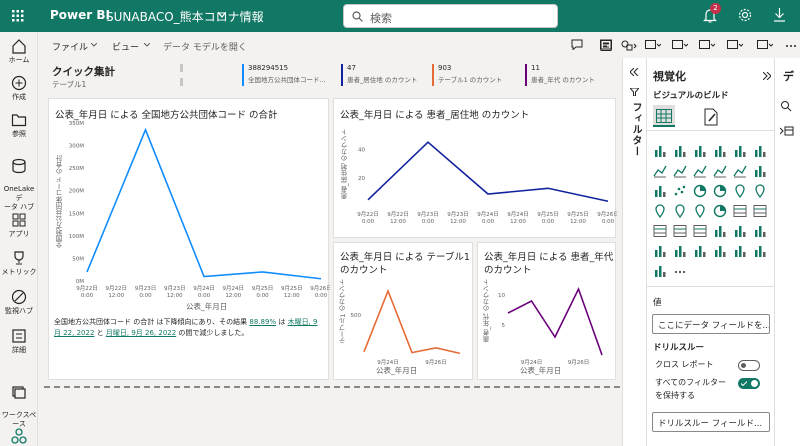 This screenshot has width=800, height=446. I want to click on file-menu: ファイル, so click(70, 46).